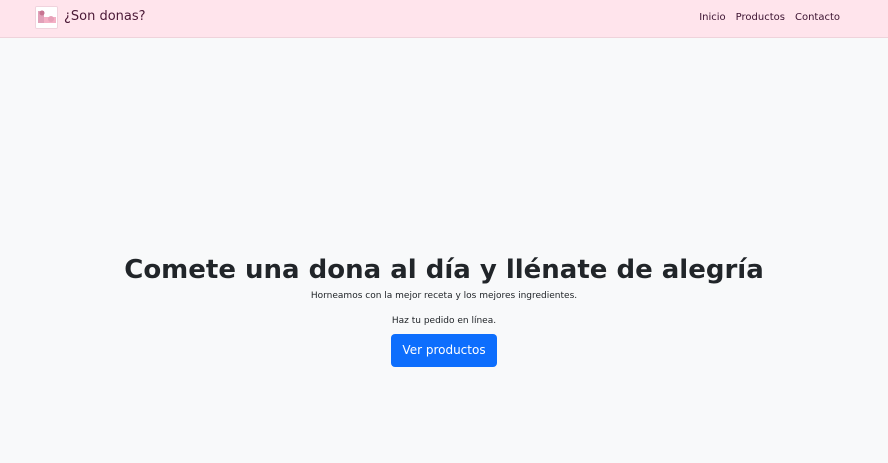 The width and height of the screenshot is (888, 463). I want to click on brand-name: ¿Son donas?, so click(105, 16).